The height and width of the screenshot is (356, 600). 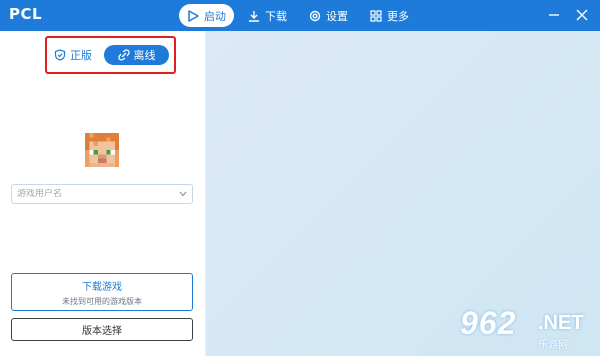 I want to click on grid-icon, so click(x=376, y=15).